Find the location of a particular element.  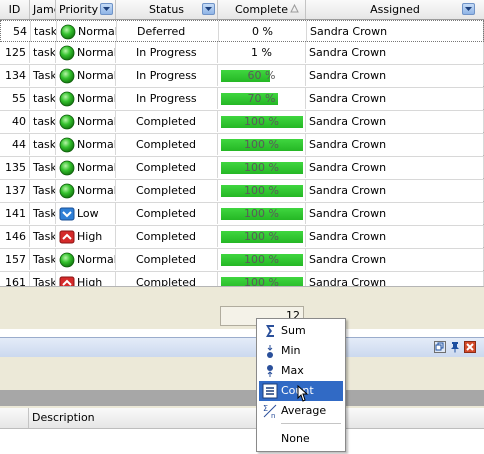

status-filter-dropdown-icon is located at coordinates (208, 9).